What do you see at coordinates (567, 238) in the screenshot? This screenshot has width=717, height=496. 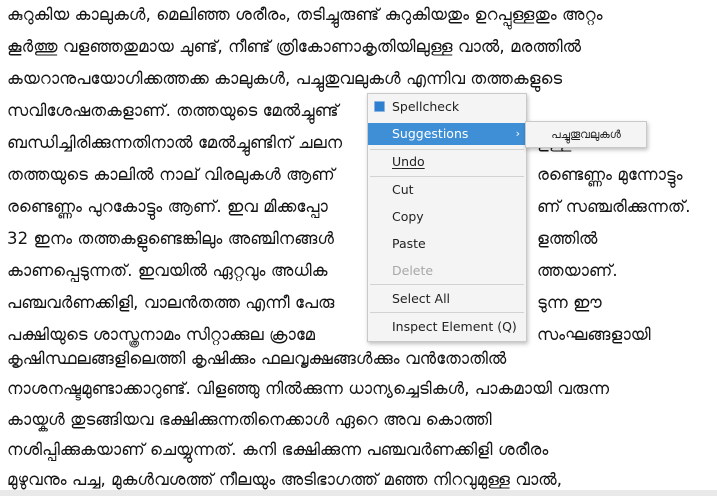 I see `text-fragment: ളത്തിൽ` at bounding box center [567, 238].